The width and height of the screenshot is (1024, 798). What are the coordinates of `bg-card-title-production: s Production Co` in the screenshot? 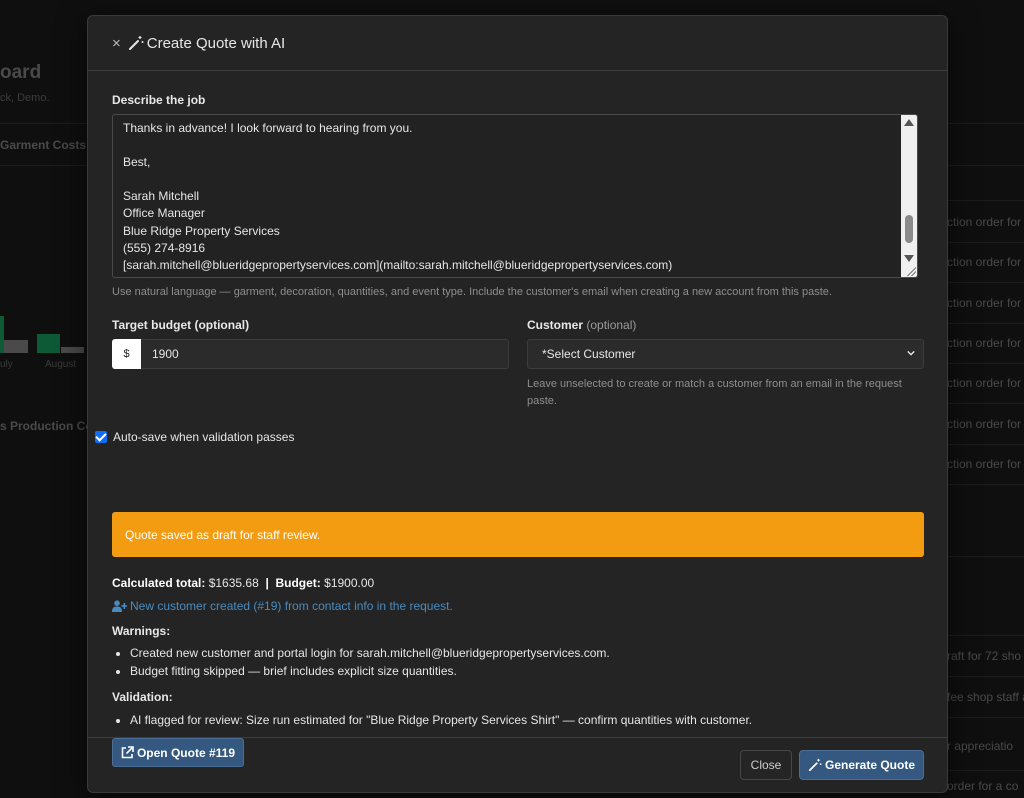 It's located at (46, 426).